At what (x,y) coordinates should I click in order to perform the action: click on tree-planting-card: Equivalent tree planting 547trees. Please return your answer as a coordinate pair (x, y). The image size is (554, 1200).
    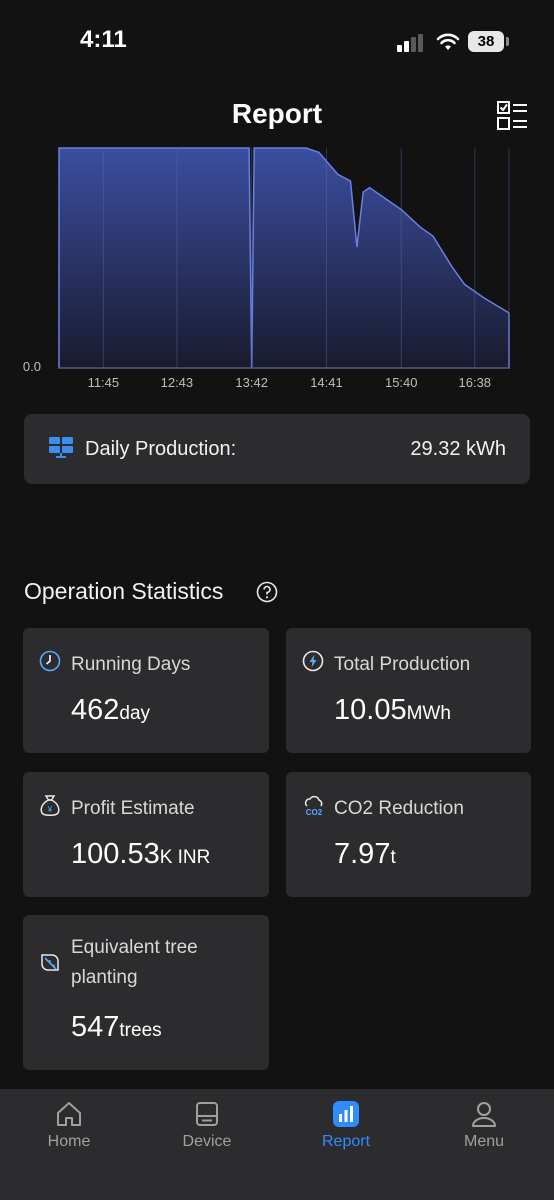
    Looking at the image, I should click on (146, 992).